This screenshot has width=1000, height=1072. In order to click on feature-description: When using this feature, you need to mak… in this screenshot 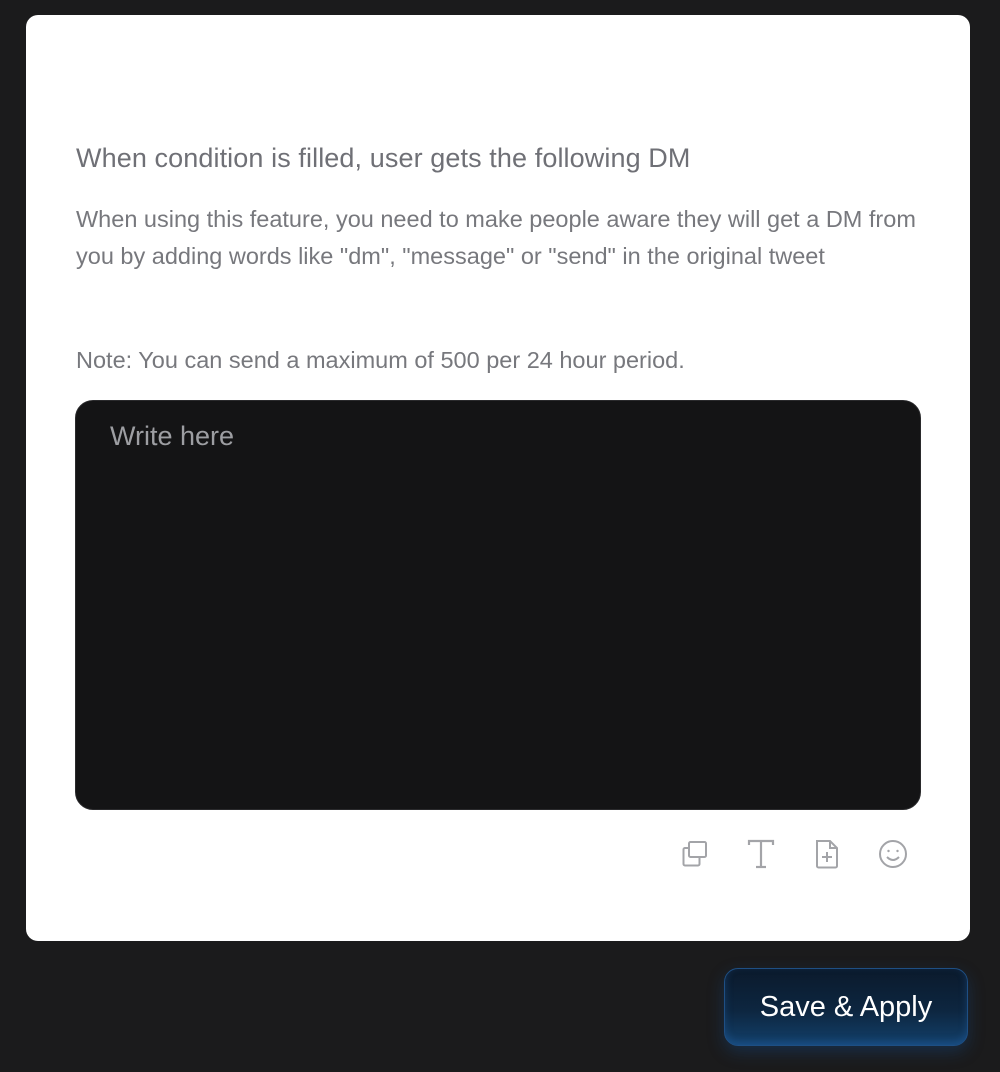, I will do `click(496, 237)`.